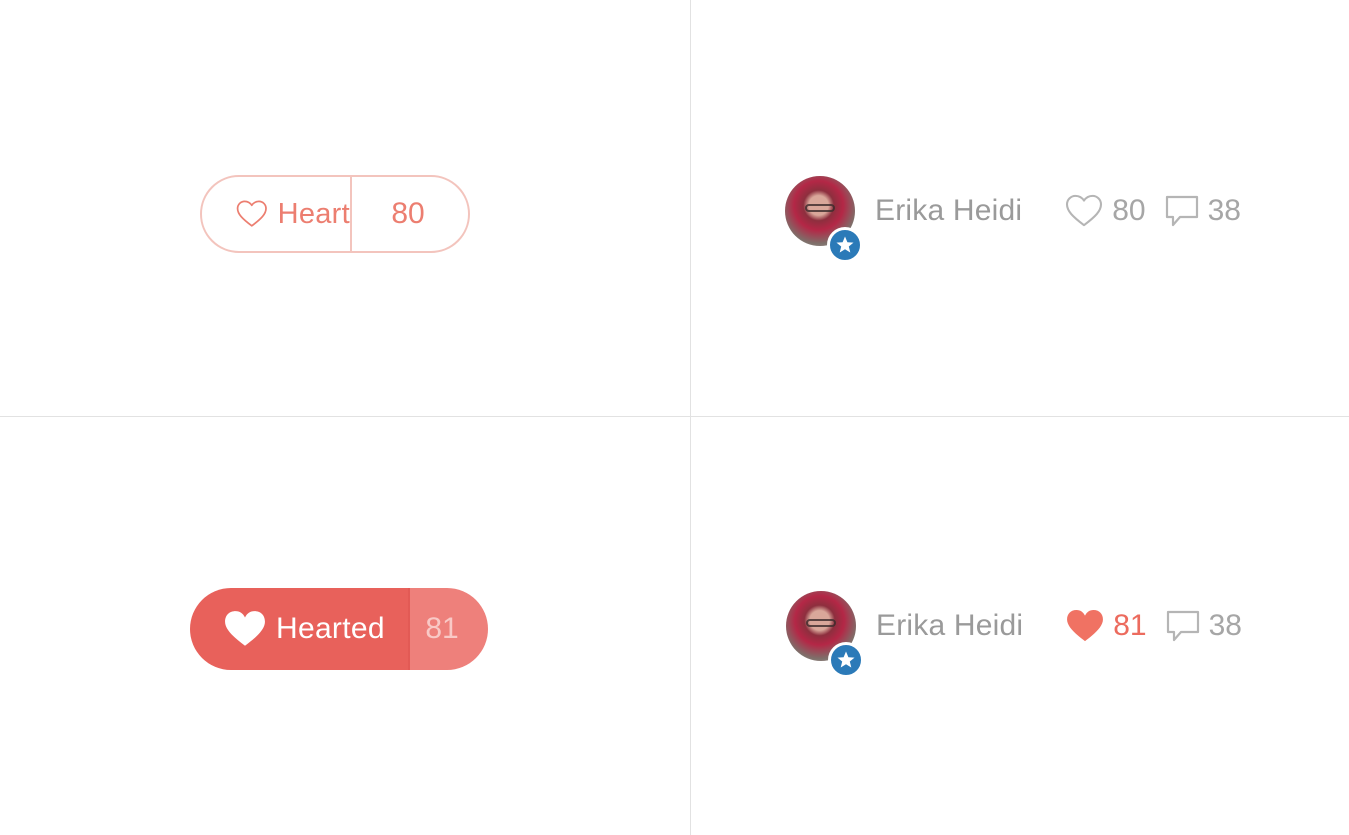 The height and width of the screenshot is (835, 1349). I want to click on hearts-count: 80, so click(1129, 210).